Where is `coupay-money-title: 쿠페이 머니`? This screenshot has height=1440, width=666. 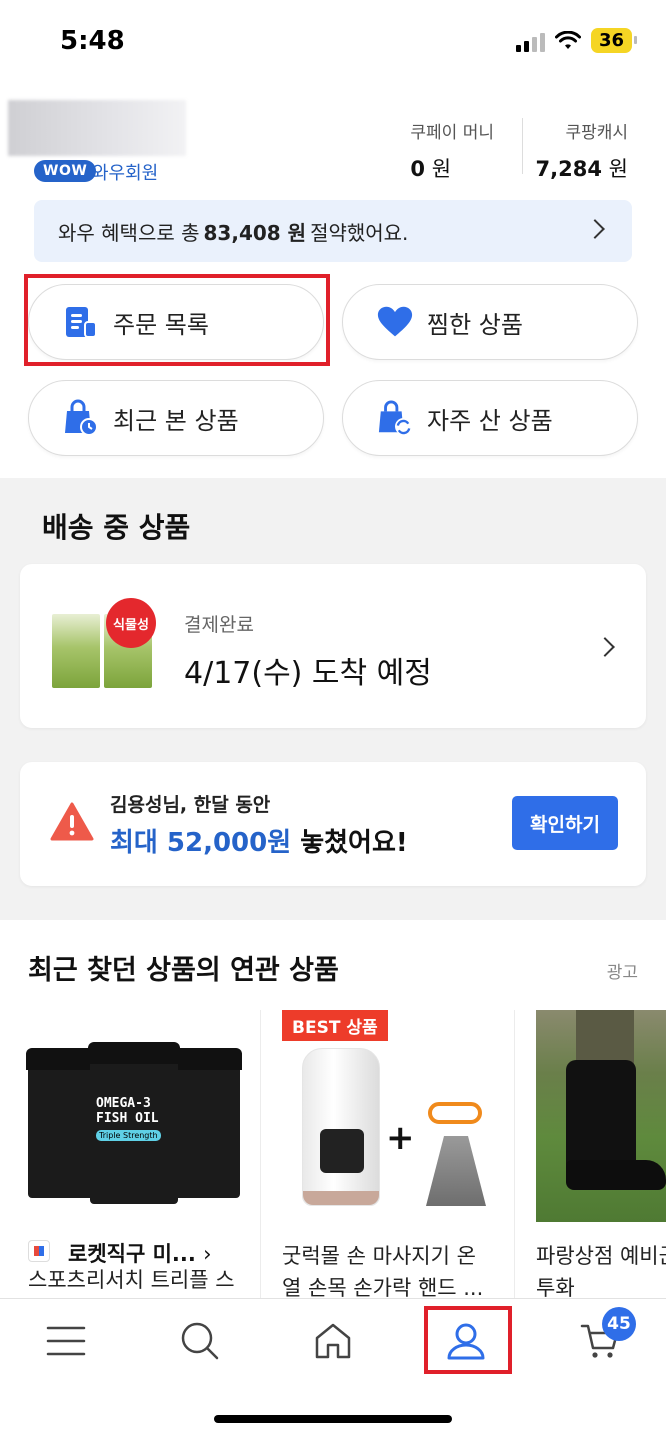 coupay-money-title: 쿠페이 머니 is located at coordinates (452, 133).